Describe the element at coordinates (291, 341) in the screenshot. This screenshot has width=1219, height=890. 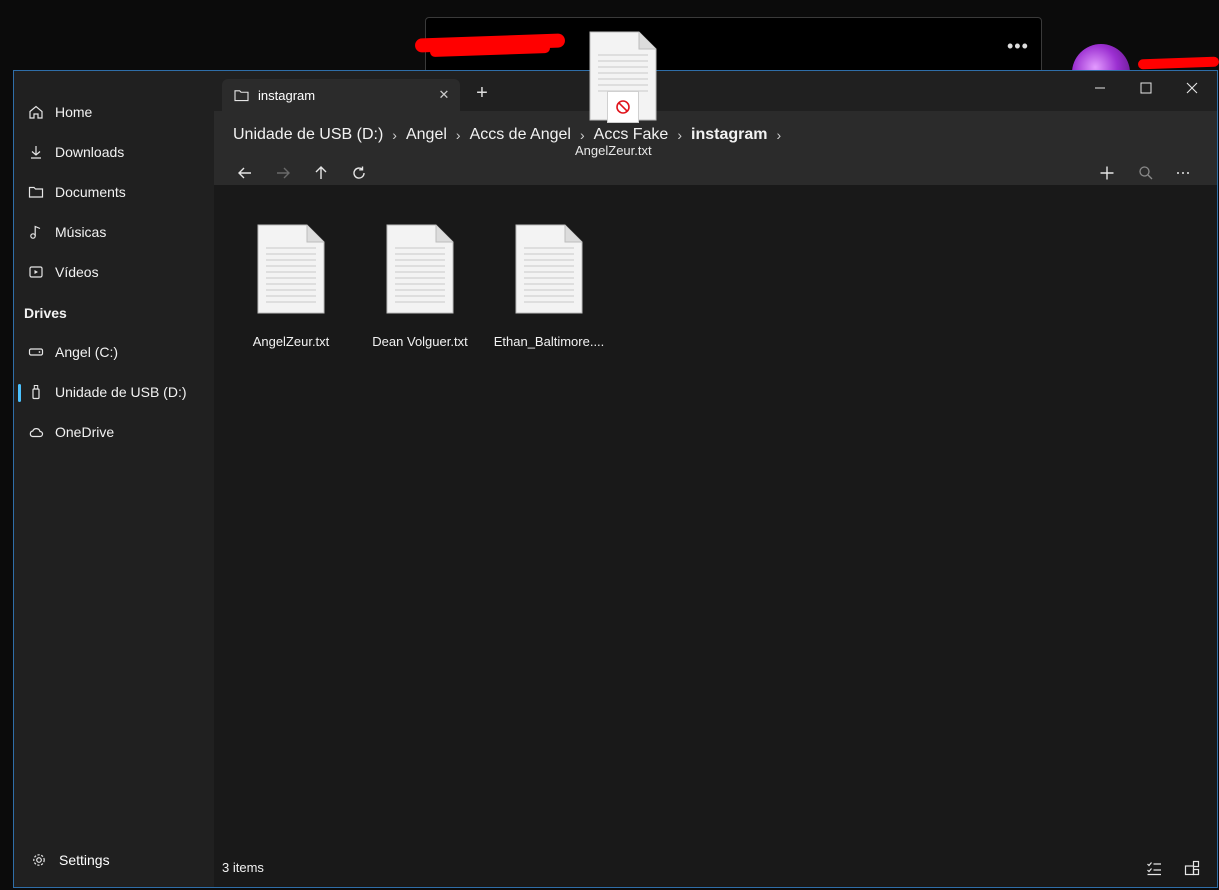
I see `file-name: AngelZeur.txt` at that location.